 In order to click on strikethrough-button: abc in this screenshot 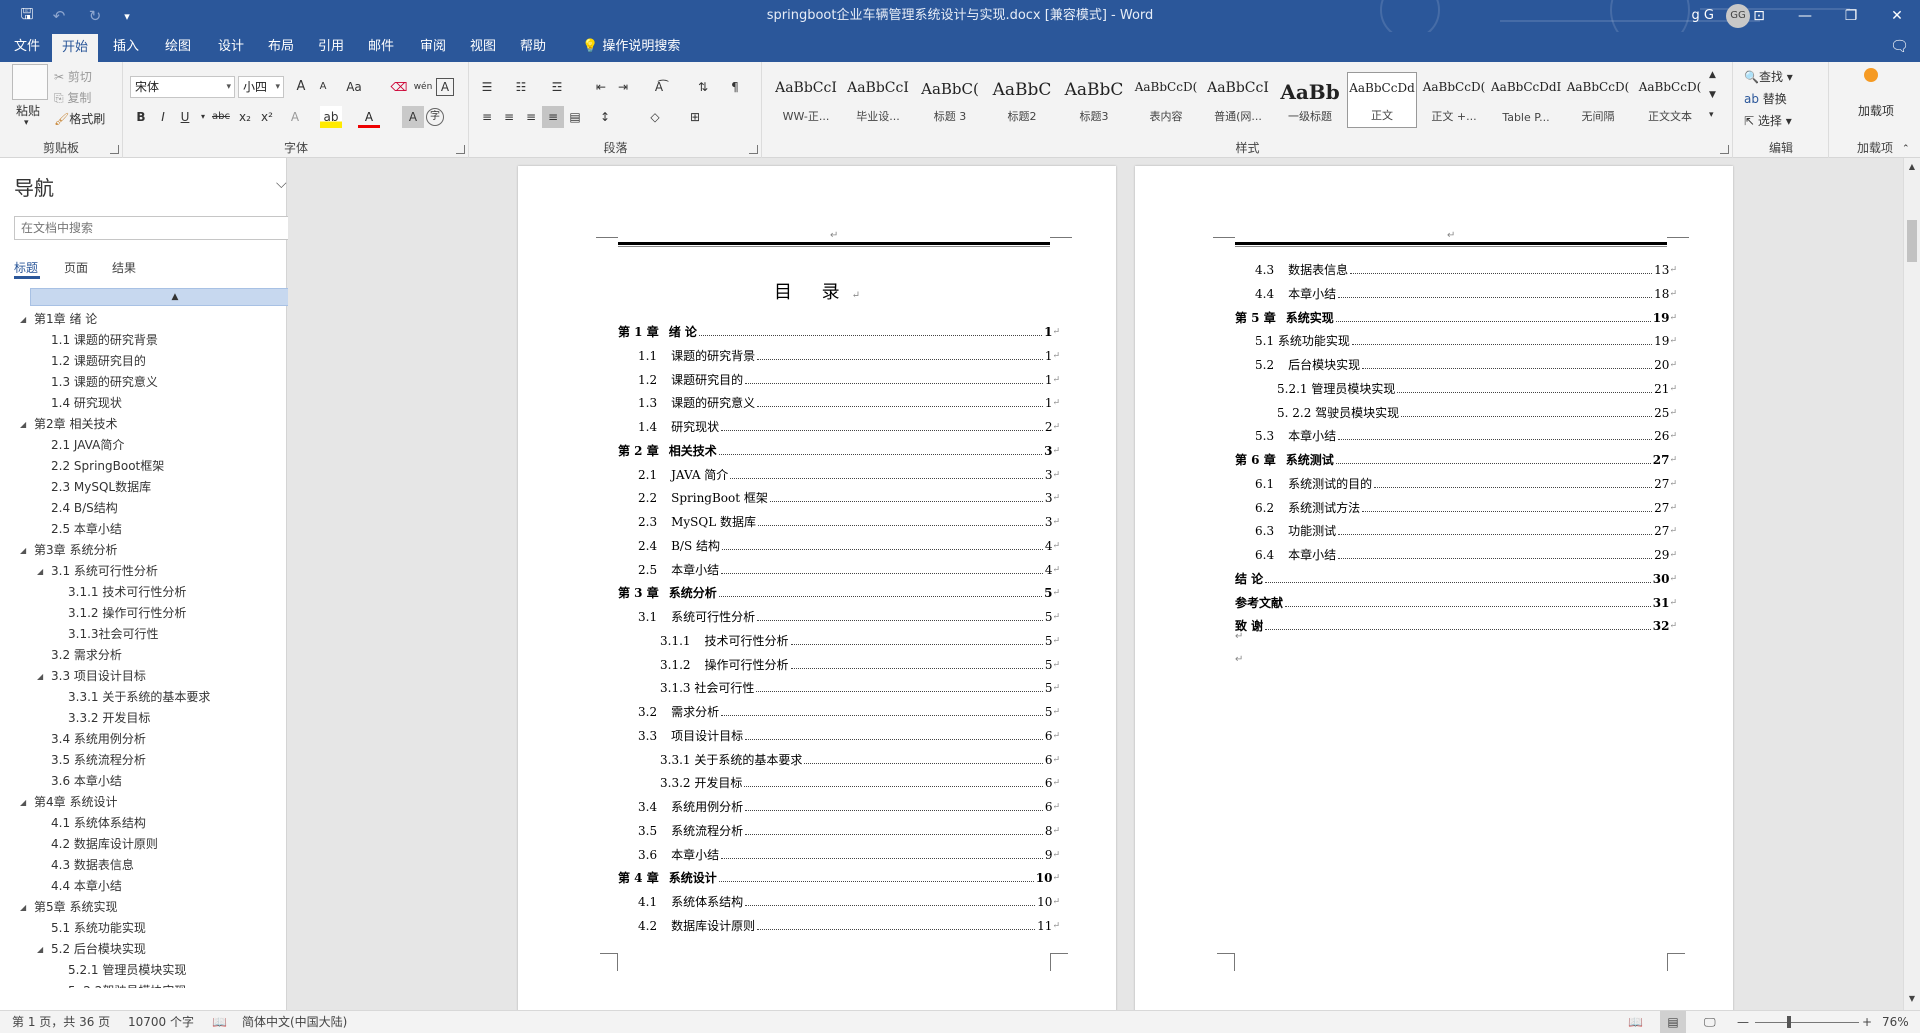, I will do `click(221, 117)`.